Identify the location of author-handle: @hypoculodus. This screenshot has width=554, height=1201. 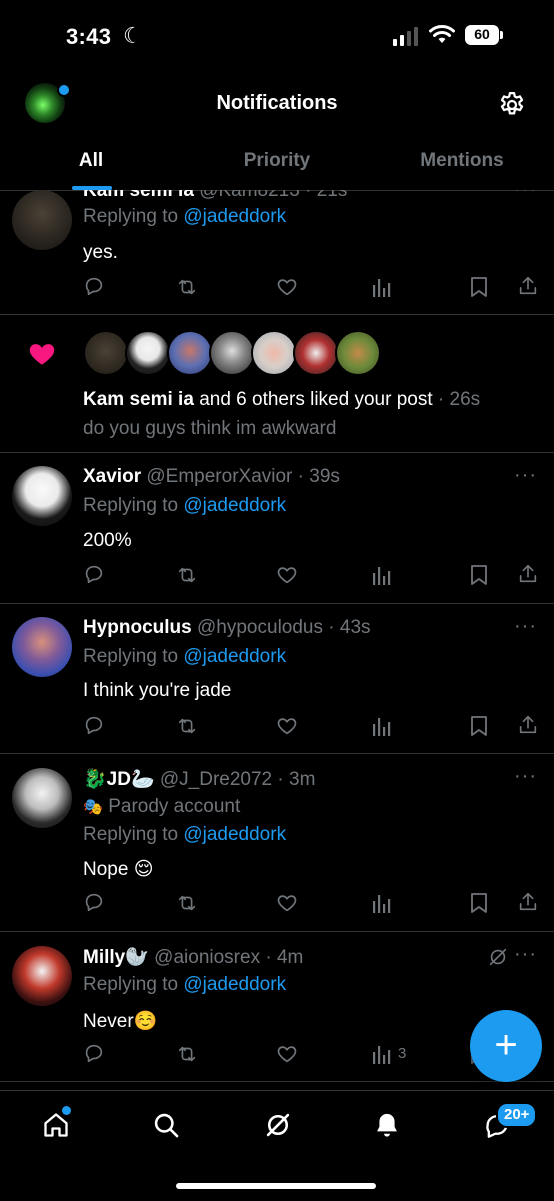
(260, 627).